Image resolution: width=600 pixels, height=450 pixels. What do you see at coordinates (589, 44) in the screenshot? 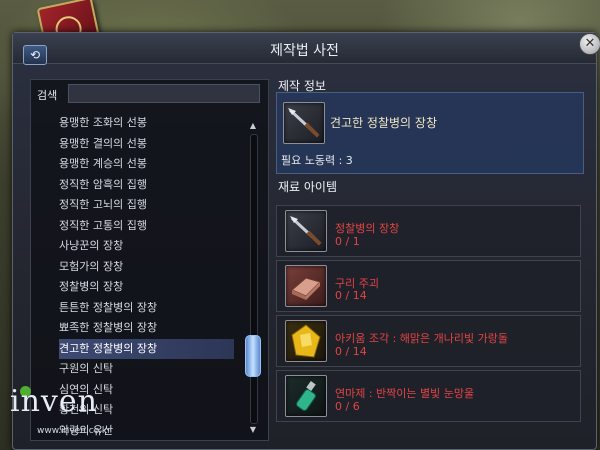
I see `close-button: ✕` at bounding box center [589, 44].